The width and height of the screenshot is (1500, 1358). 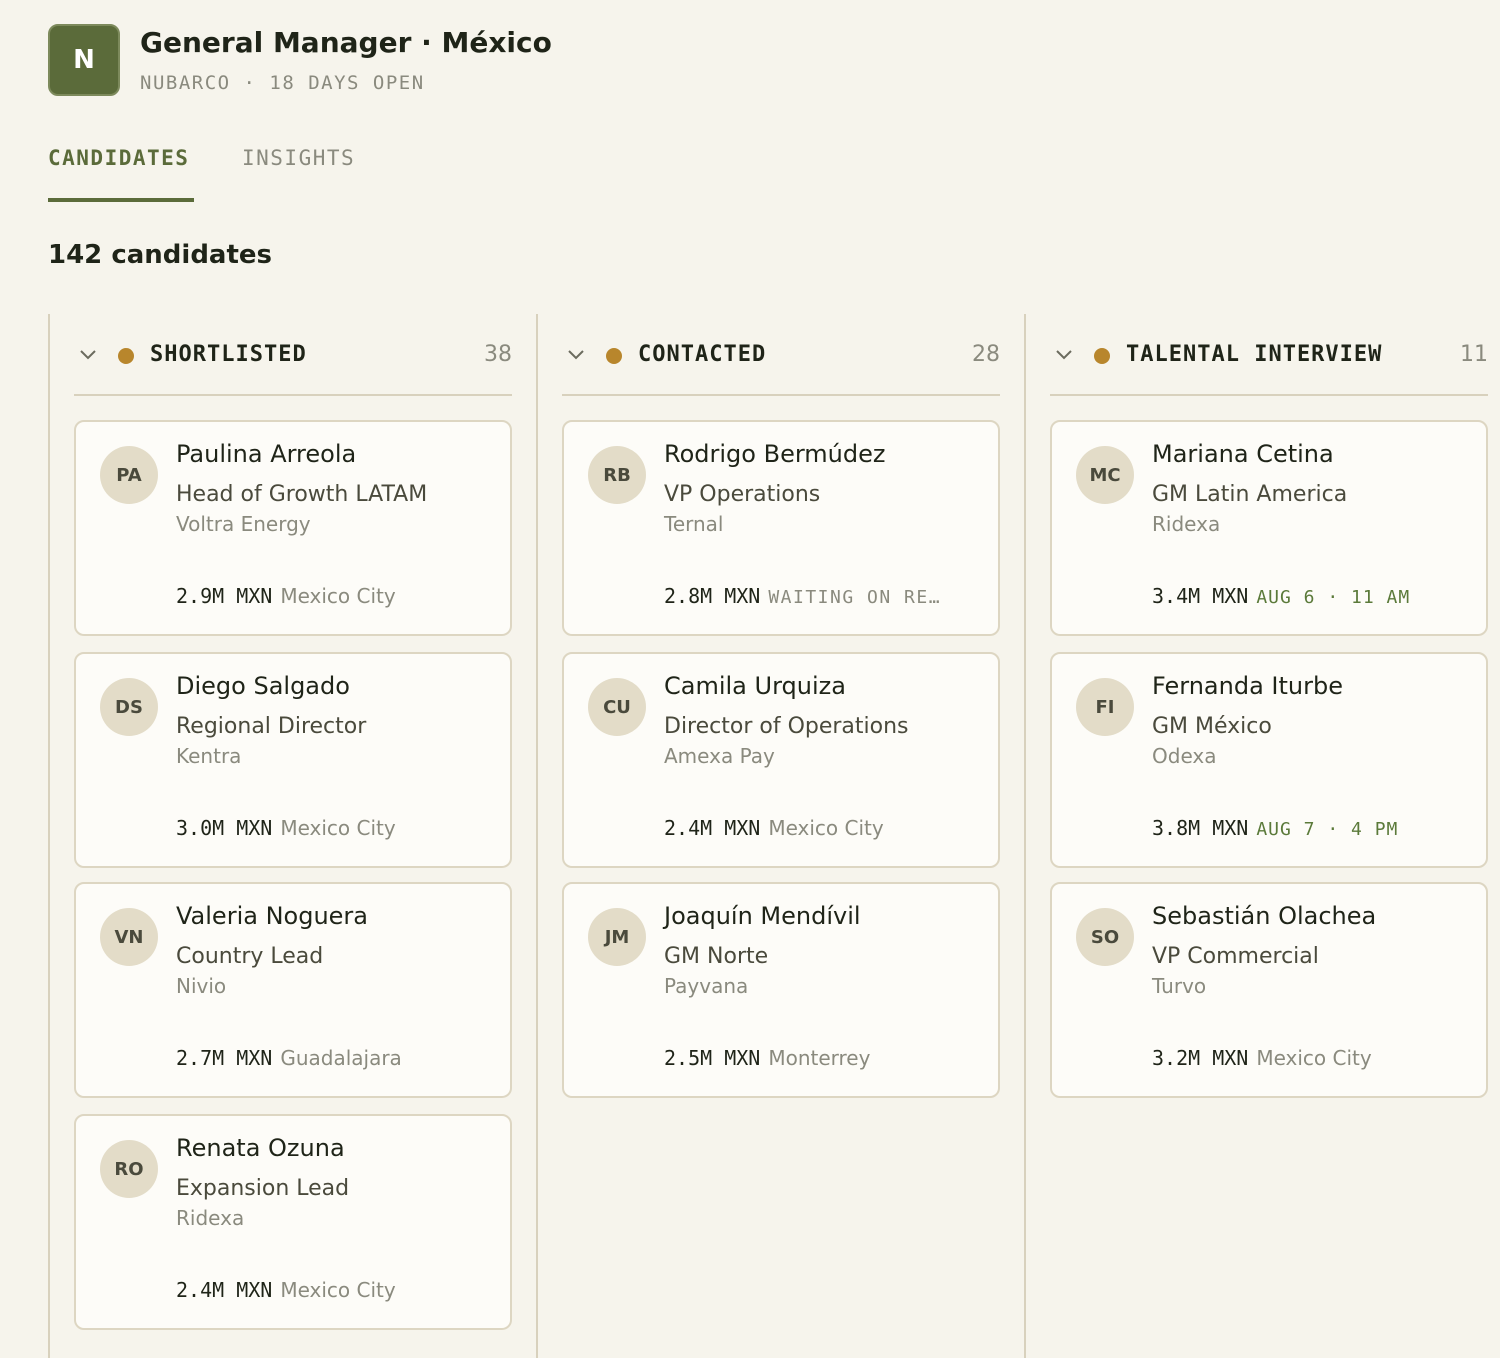 What do you see at coordinates (129, 937) in the screenshot?
I see `avatar: VN` at bounding box center [129, 937].